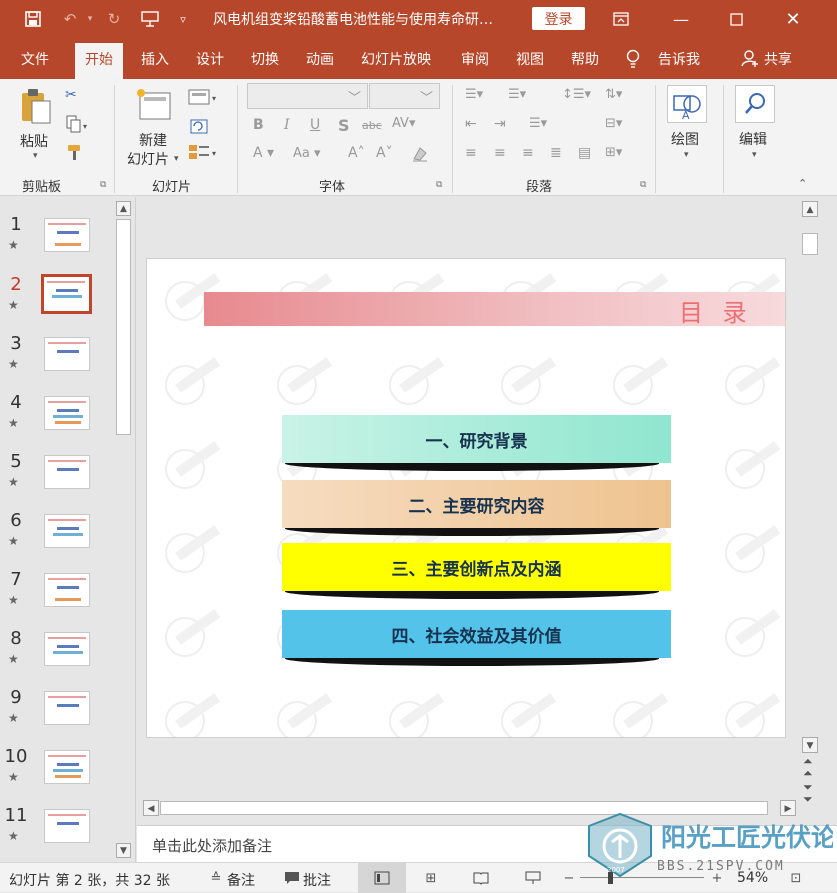  Describe the element at coordinates (585, 59) in the screenshot. I see `tab-help: 帮助` at that location.